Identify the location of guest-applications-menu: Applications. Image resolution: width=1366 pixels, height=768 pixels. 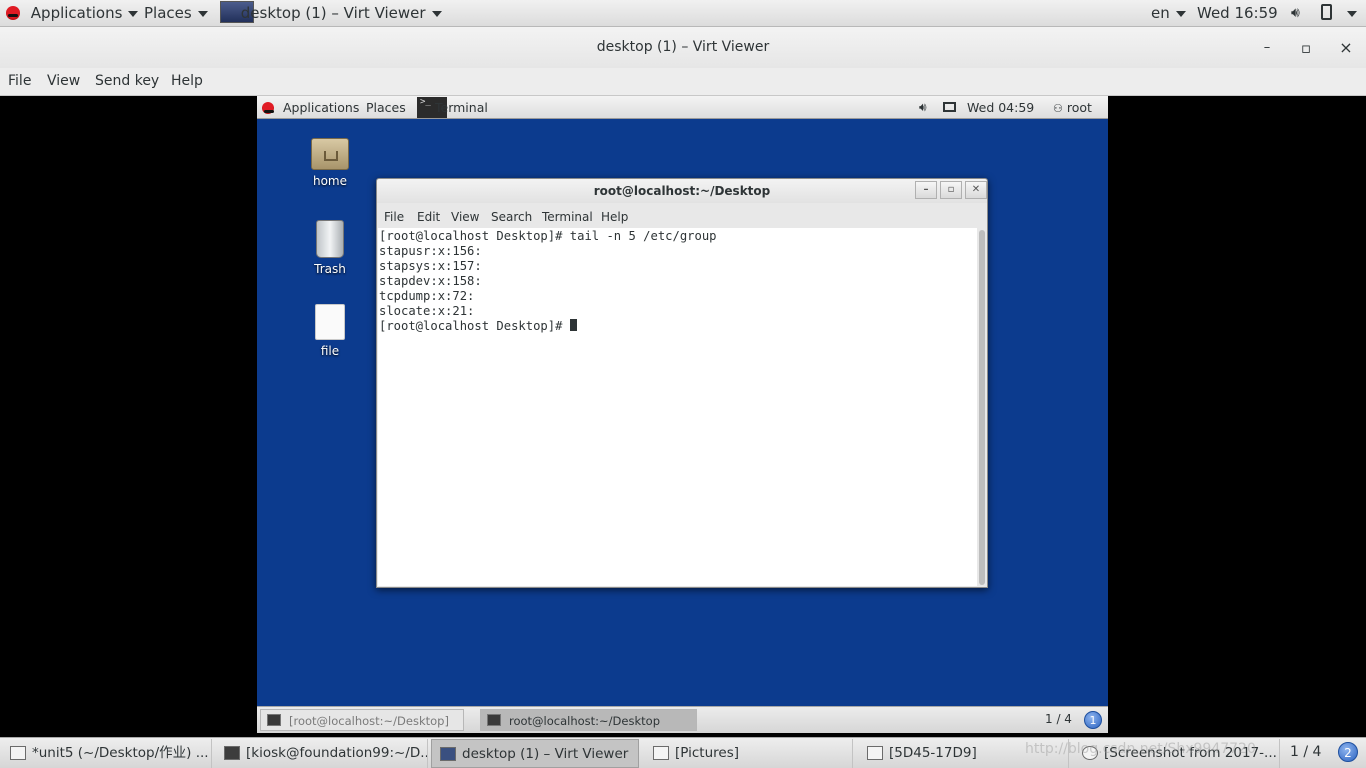
(310, 107).